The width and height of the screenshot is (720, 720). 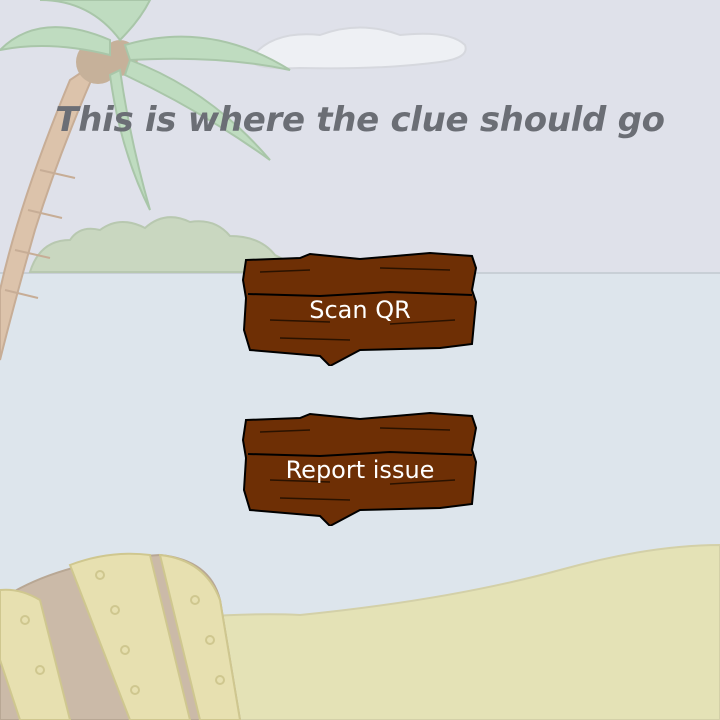 I want to click on report-issue-label: Report issue, so click(x=360, y=470).